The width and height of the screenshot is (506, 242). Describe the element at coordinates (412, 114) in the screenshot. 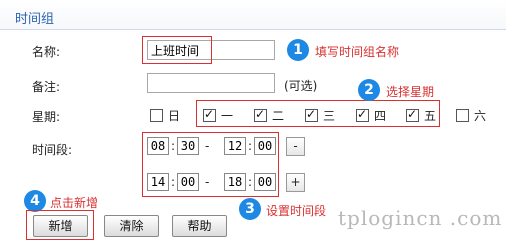

I see `weekday-fri-checkbox` at that location.